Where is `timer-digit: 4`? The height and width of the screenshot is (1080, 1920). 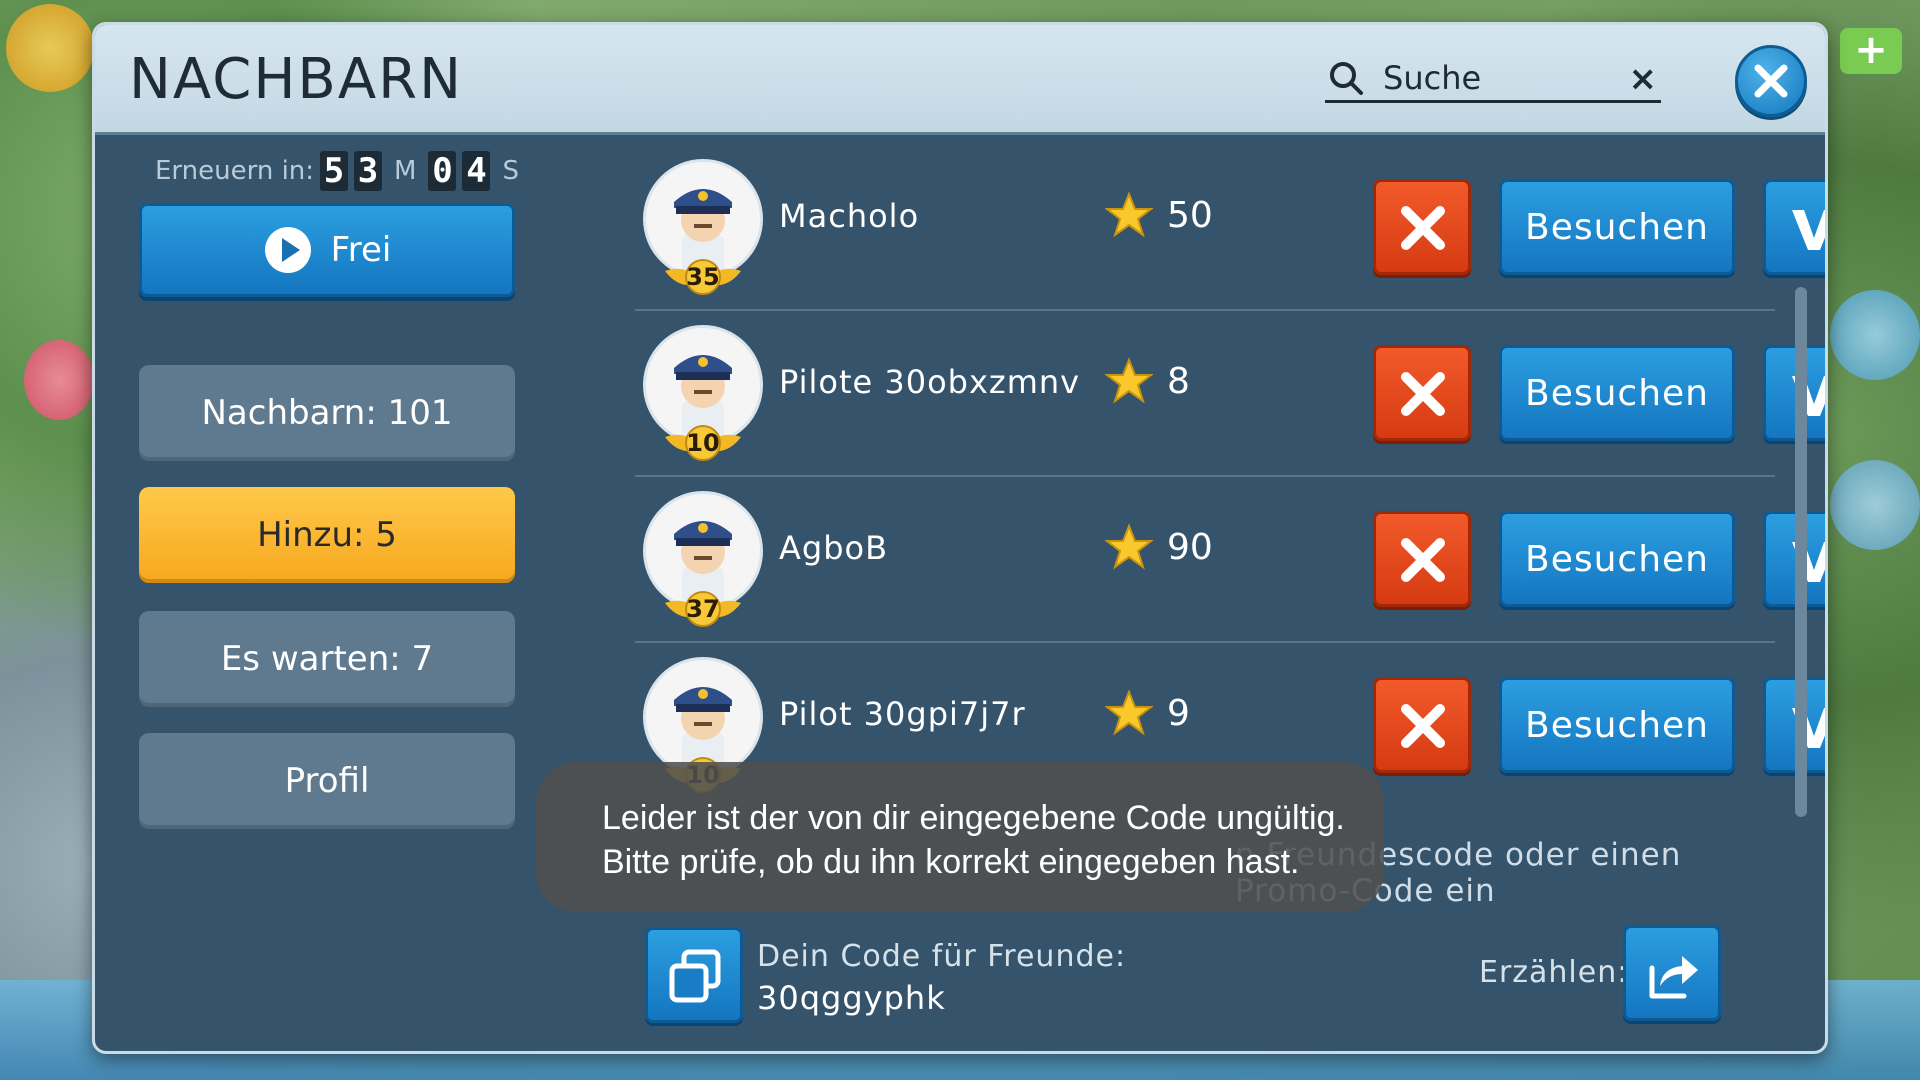 timer-digit: 4 is located at coordinates (476, 171).